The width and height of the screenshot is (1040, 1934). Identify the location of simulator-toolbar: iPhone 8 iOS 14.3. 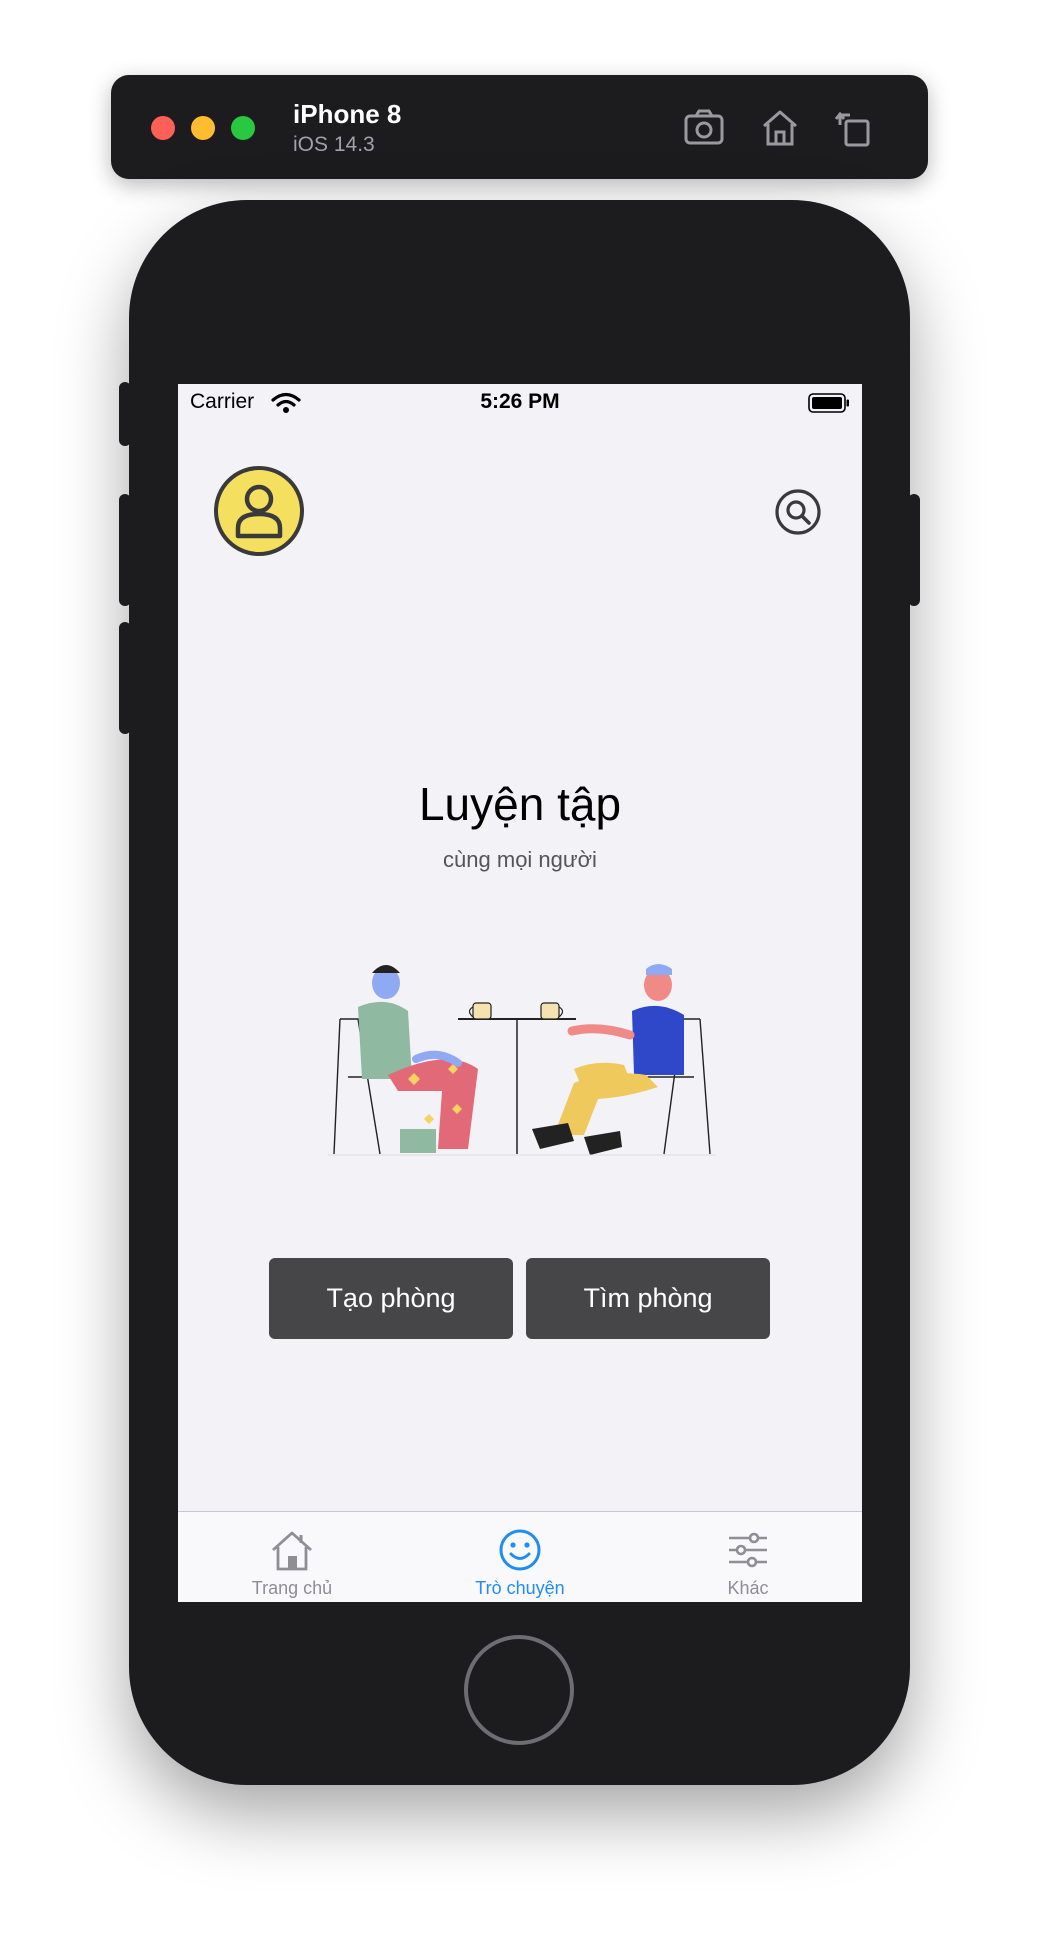
(519, 127).